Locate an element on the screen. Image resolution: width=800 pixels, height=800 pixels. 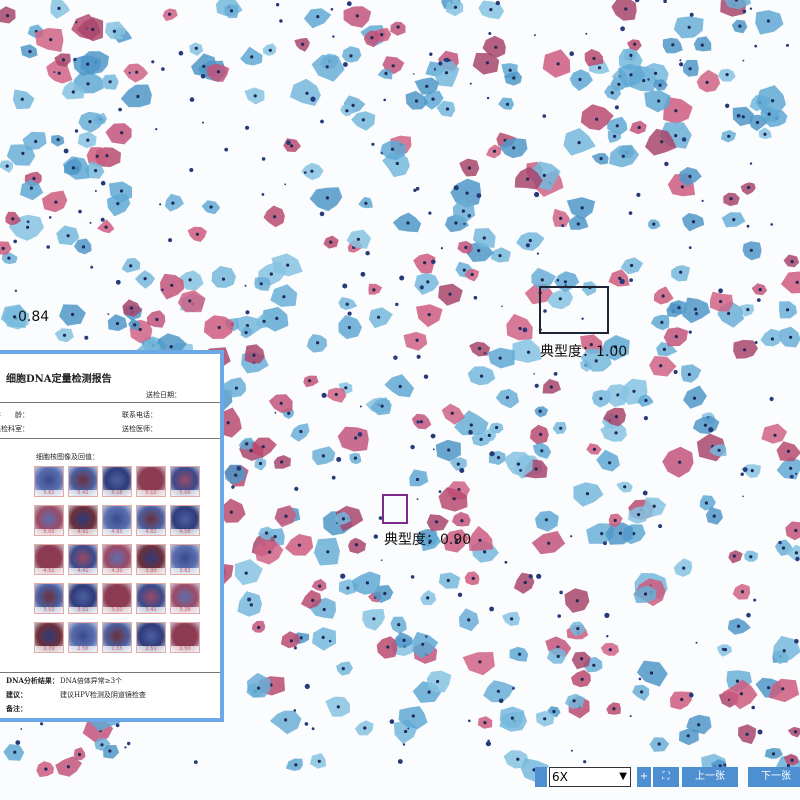
toolbar-handle is located at coordinates (541, 777).